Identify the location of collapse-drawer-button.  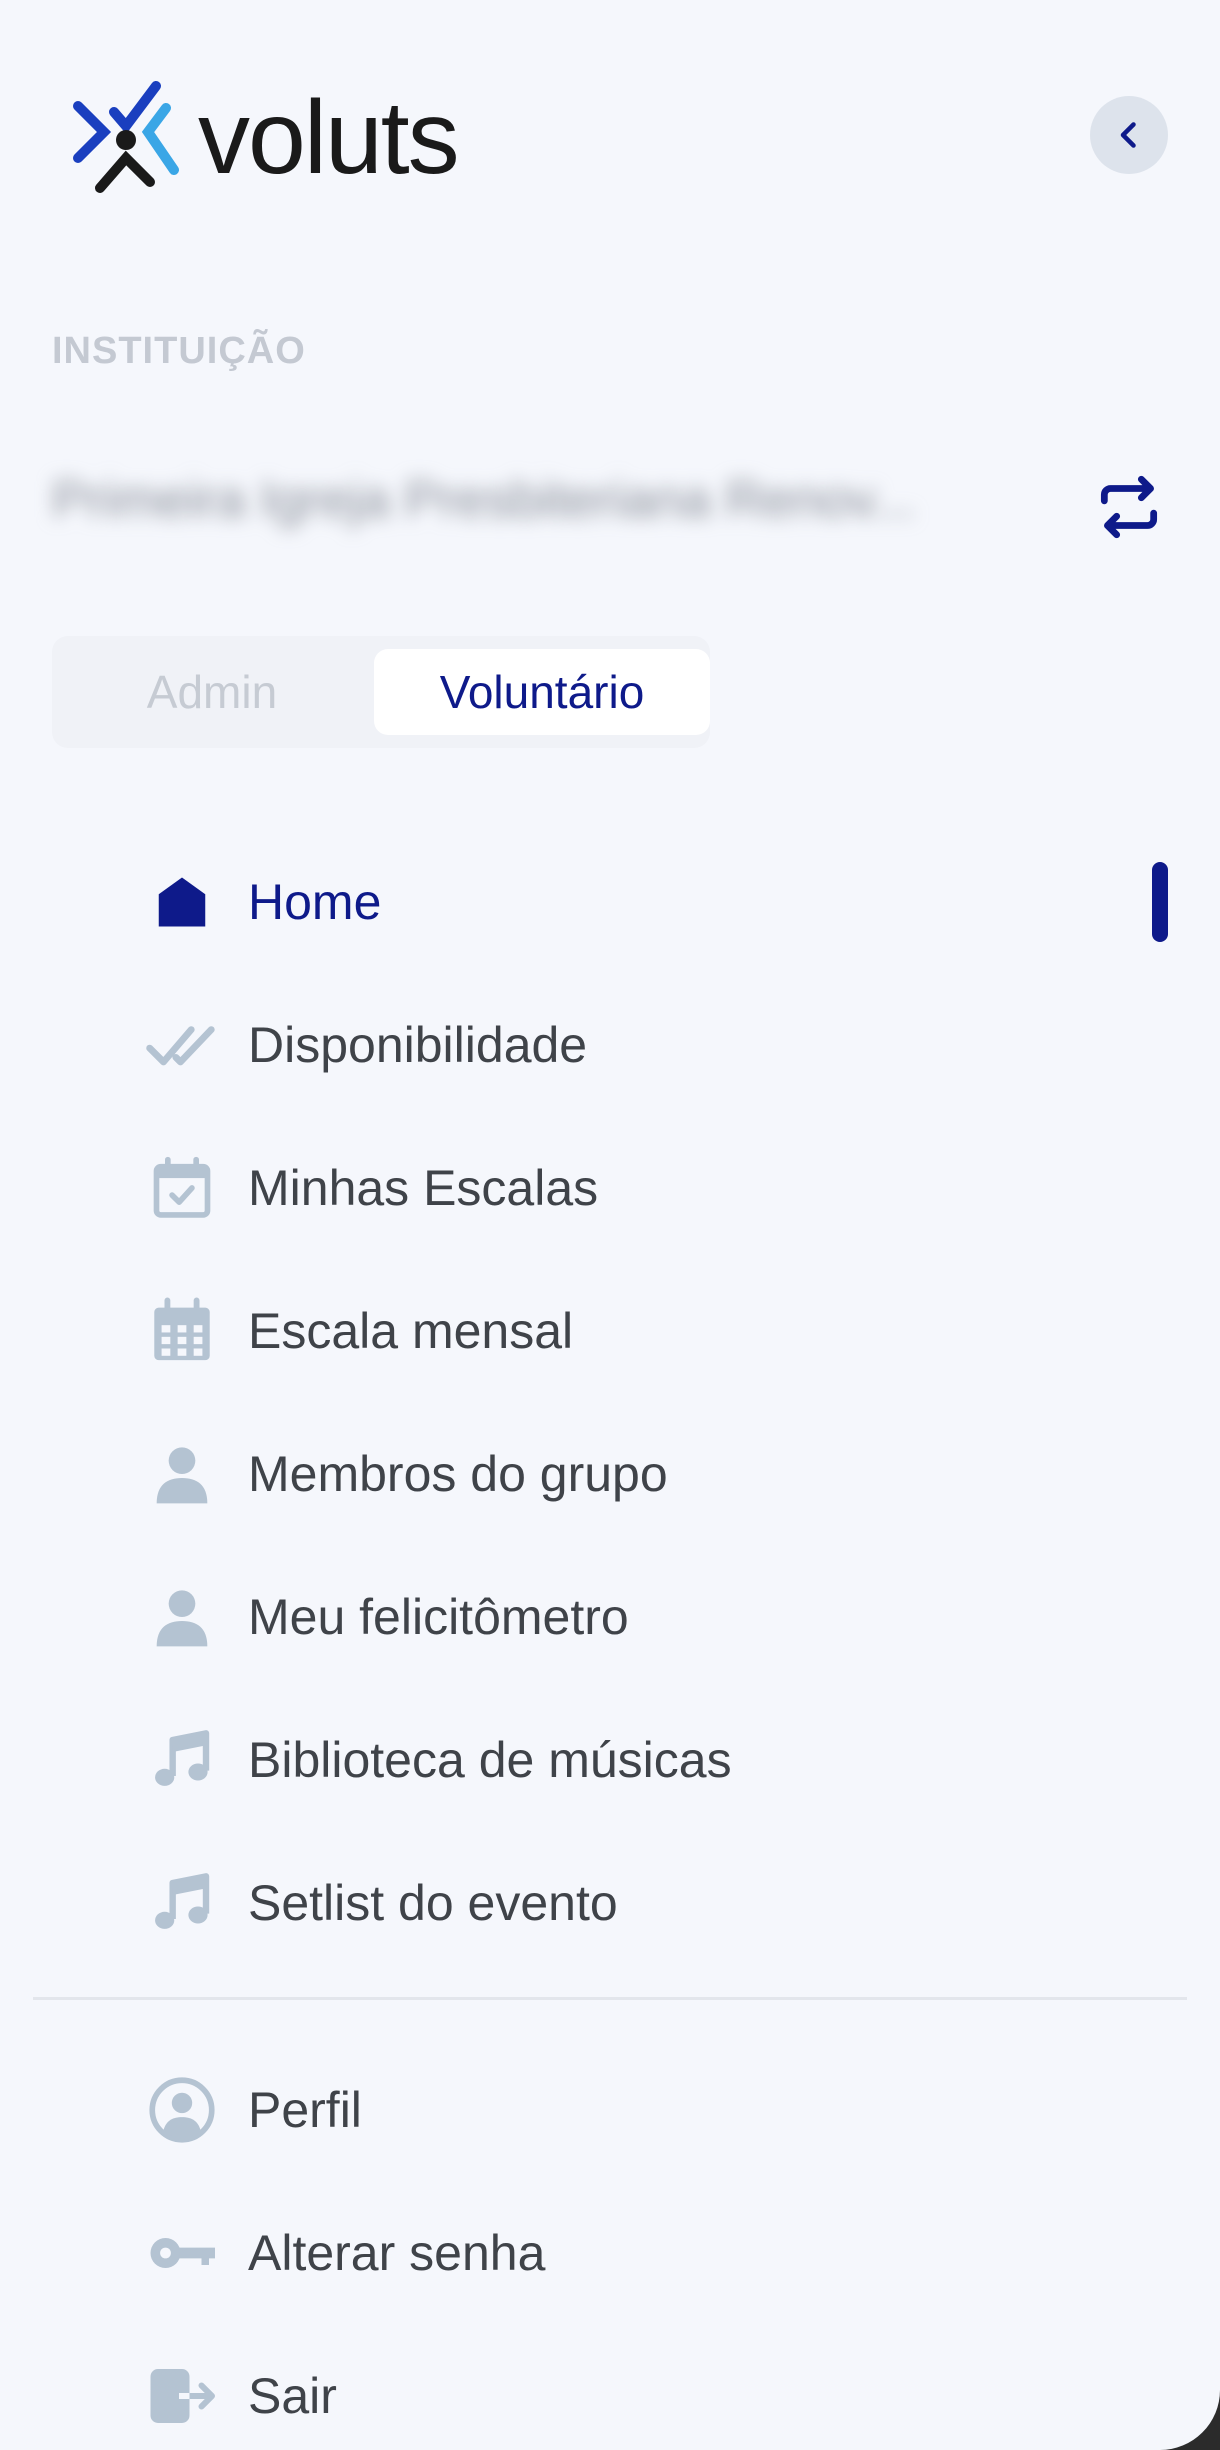
(1129, 135).